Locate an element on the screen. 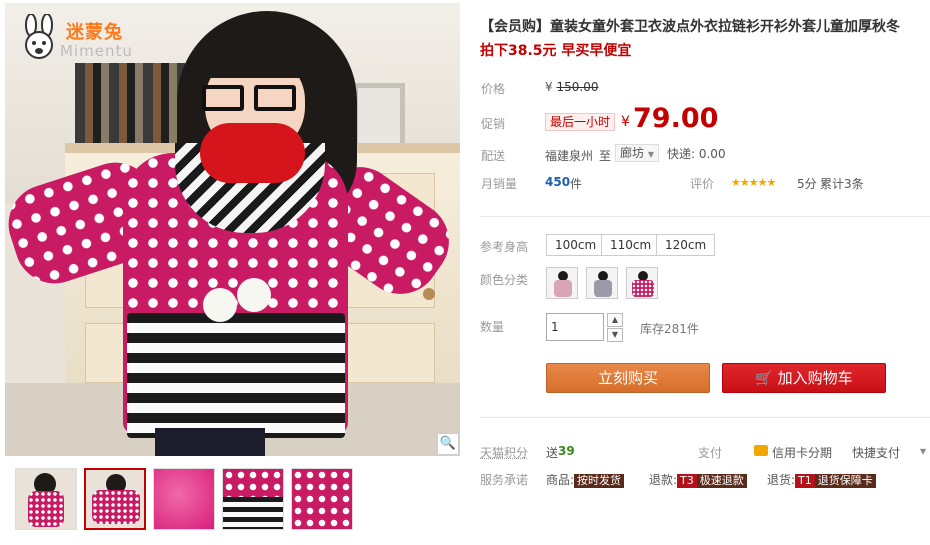  thumbnail-2-selected is located at coordinates (115, 499).